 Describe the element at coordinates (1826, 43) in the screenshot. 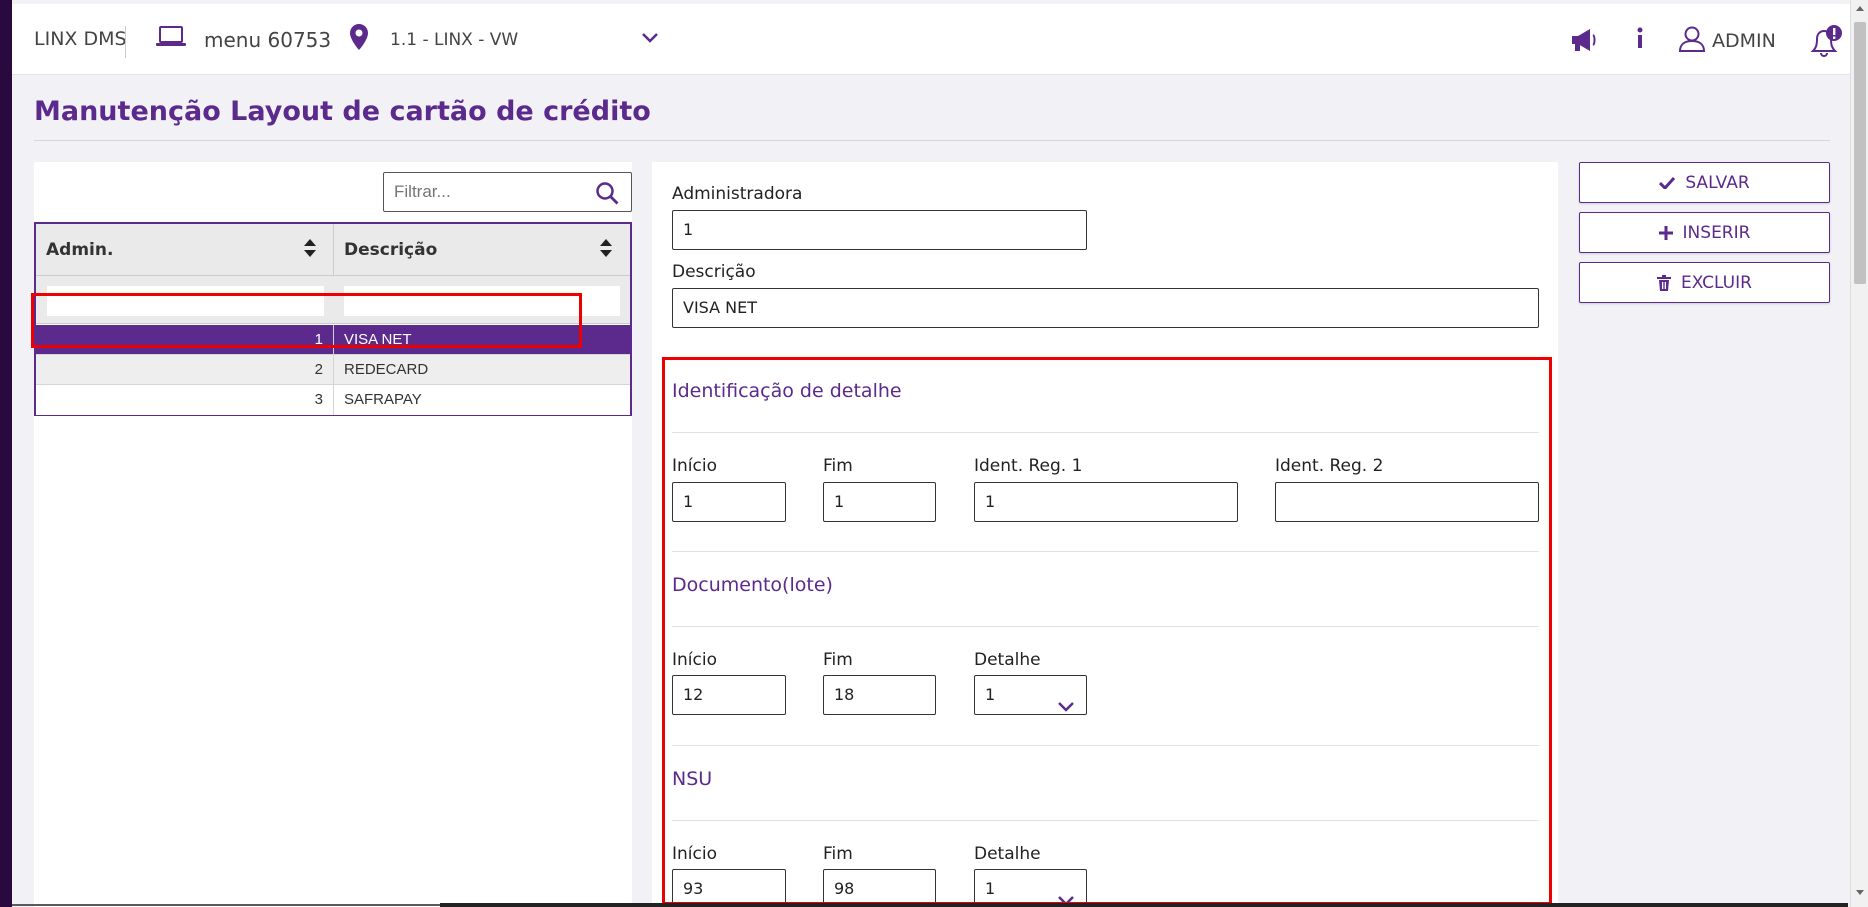

I see `bell-icon` at that location.